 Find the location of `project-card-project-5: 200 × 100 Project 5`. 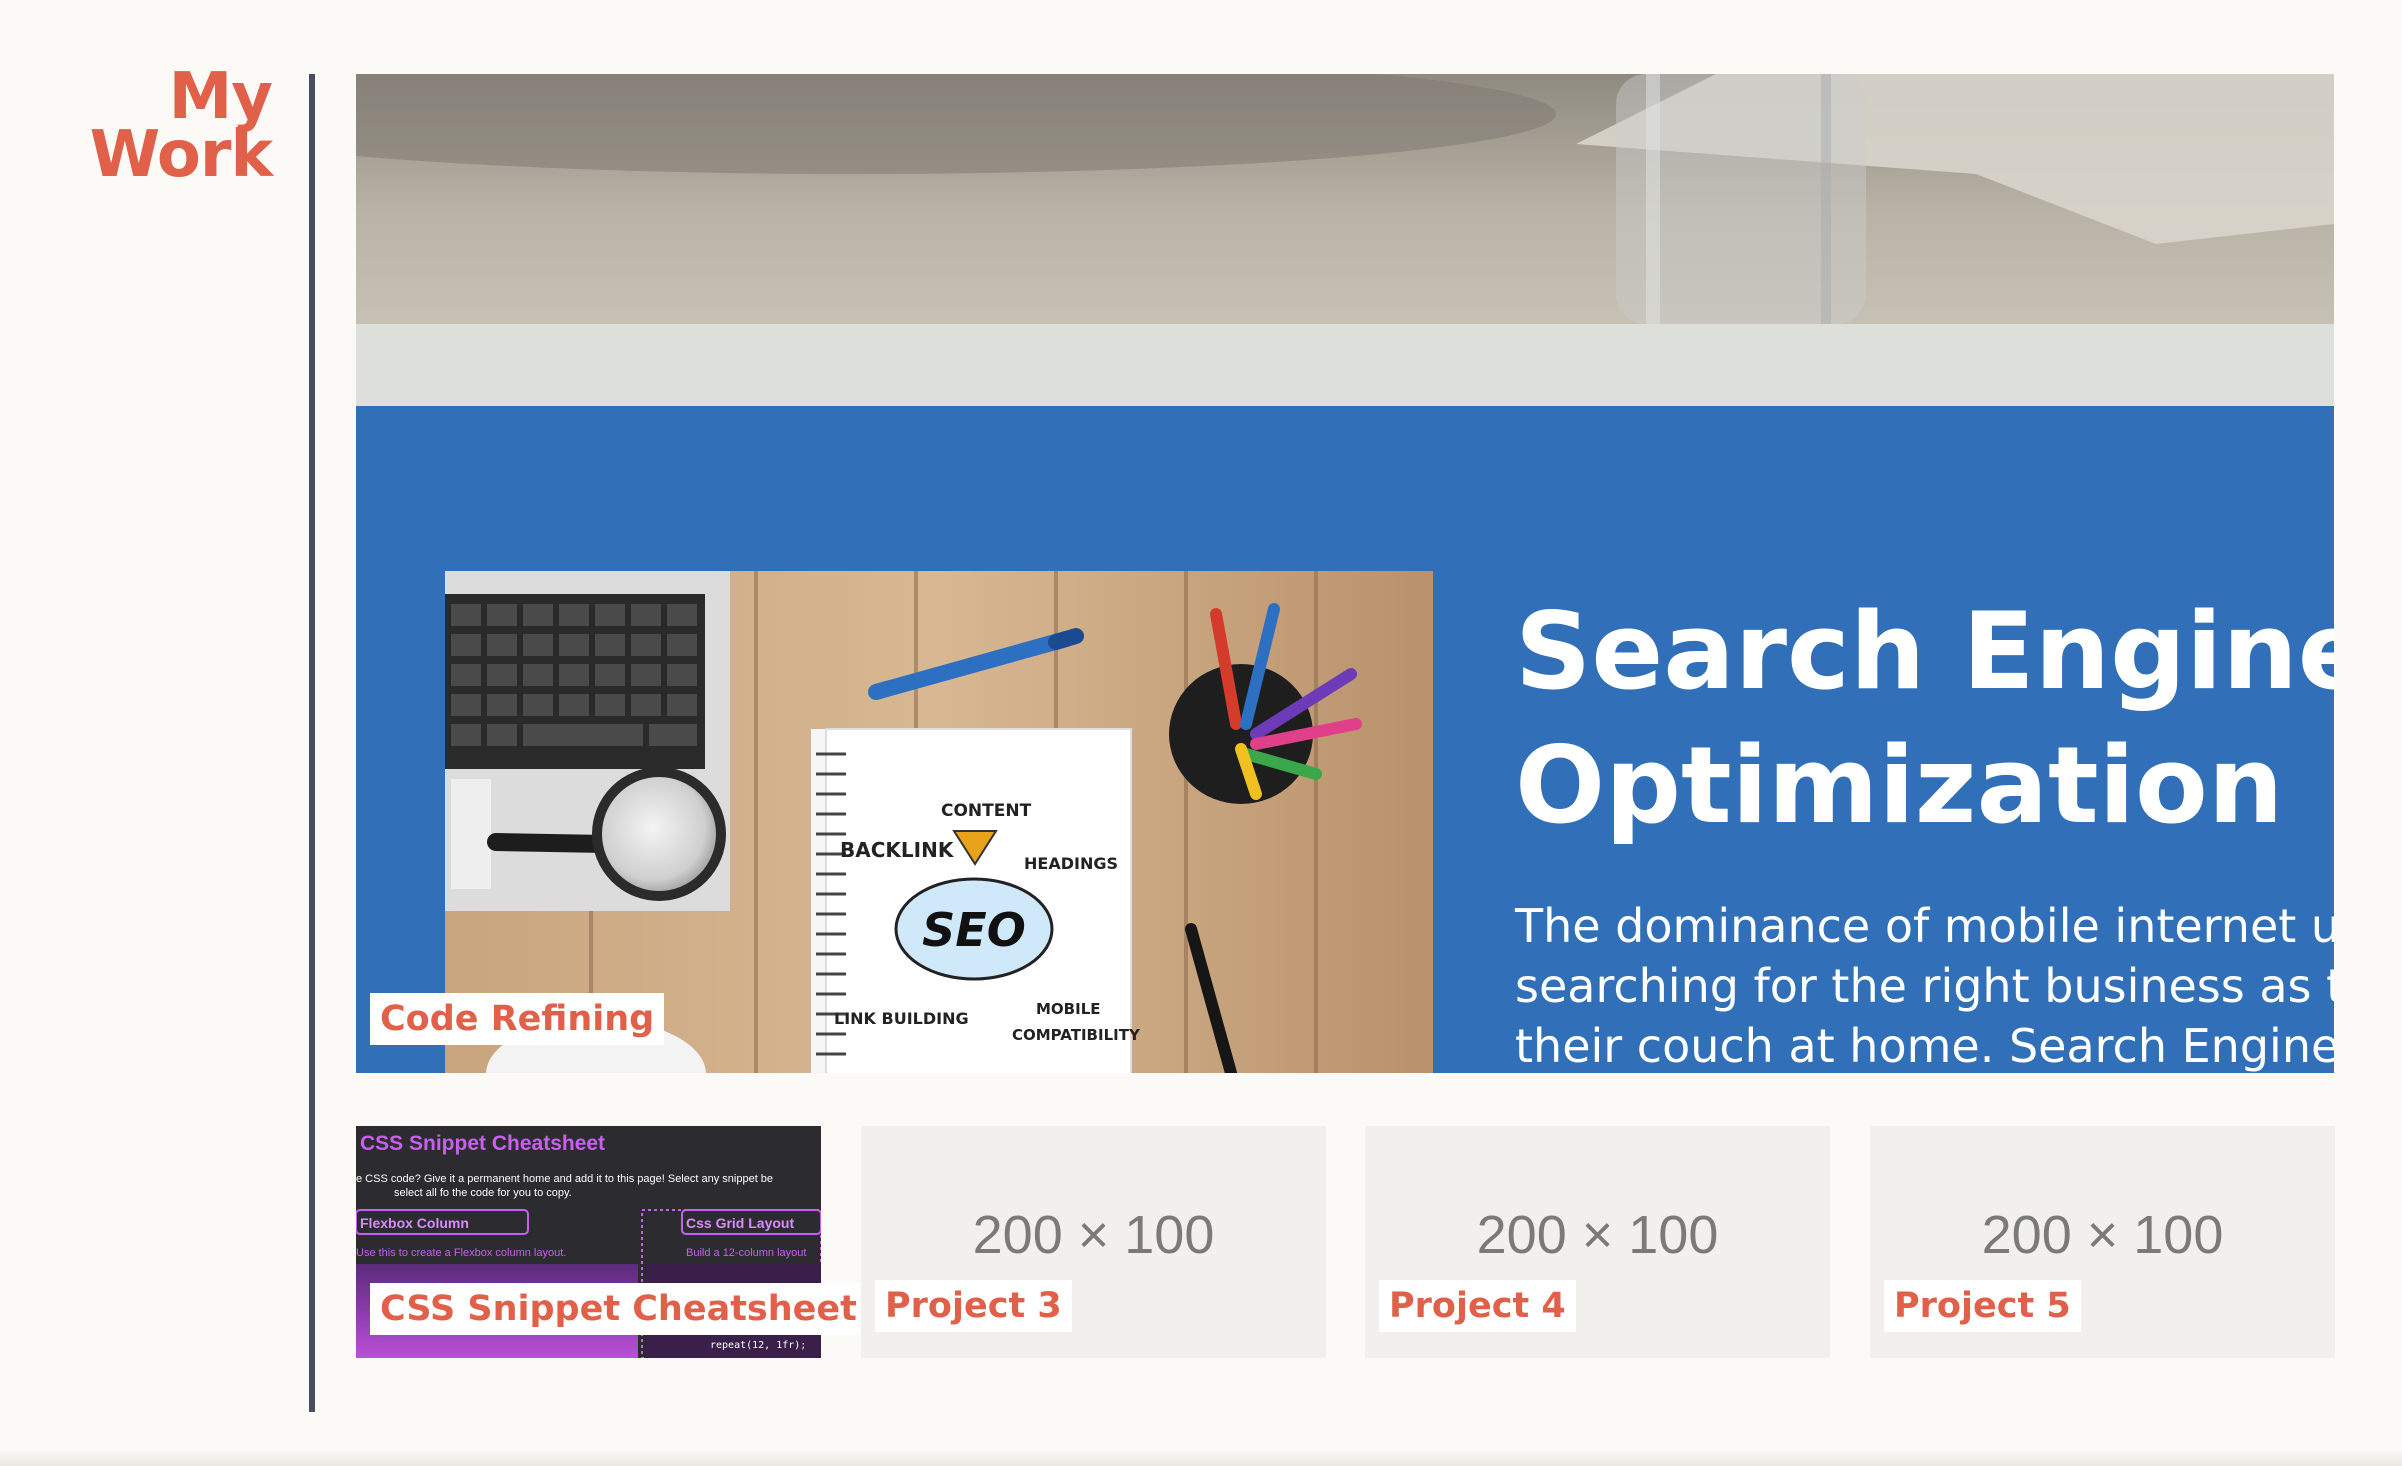

project-card-project-5: 200 × 100 Project 5 is located at coordinates (2102, 1242).